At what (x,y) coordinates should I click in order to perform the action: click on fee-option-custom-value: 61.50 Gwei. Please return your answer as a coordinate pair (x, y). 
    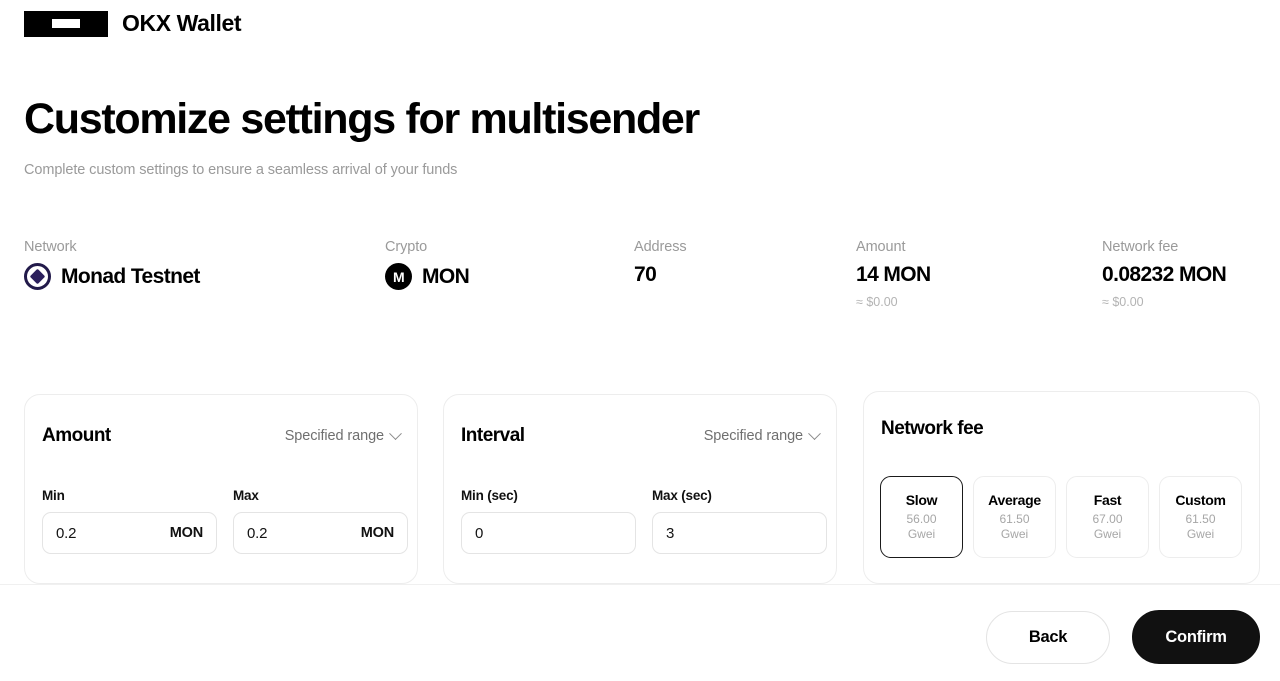
    Looking at the image, I should click on (1200, 527).